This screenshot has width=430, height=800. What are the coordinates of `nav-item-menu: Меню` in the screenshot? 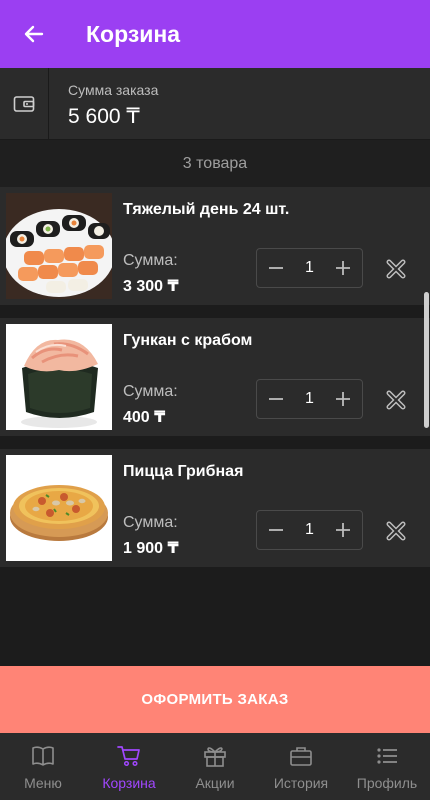 It's located at (43, 766).